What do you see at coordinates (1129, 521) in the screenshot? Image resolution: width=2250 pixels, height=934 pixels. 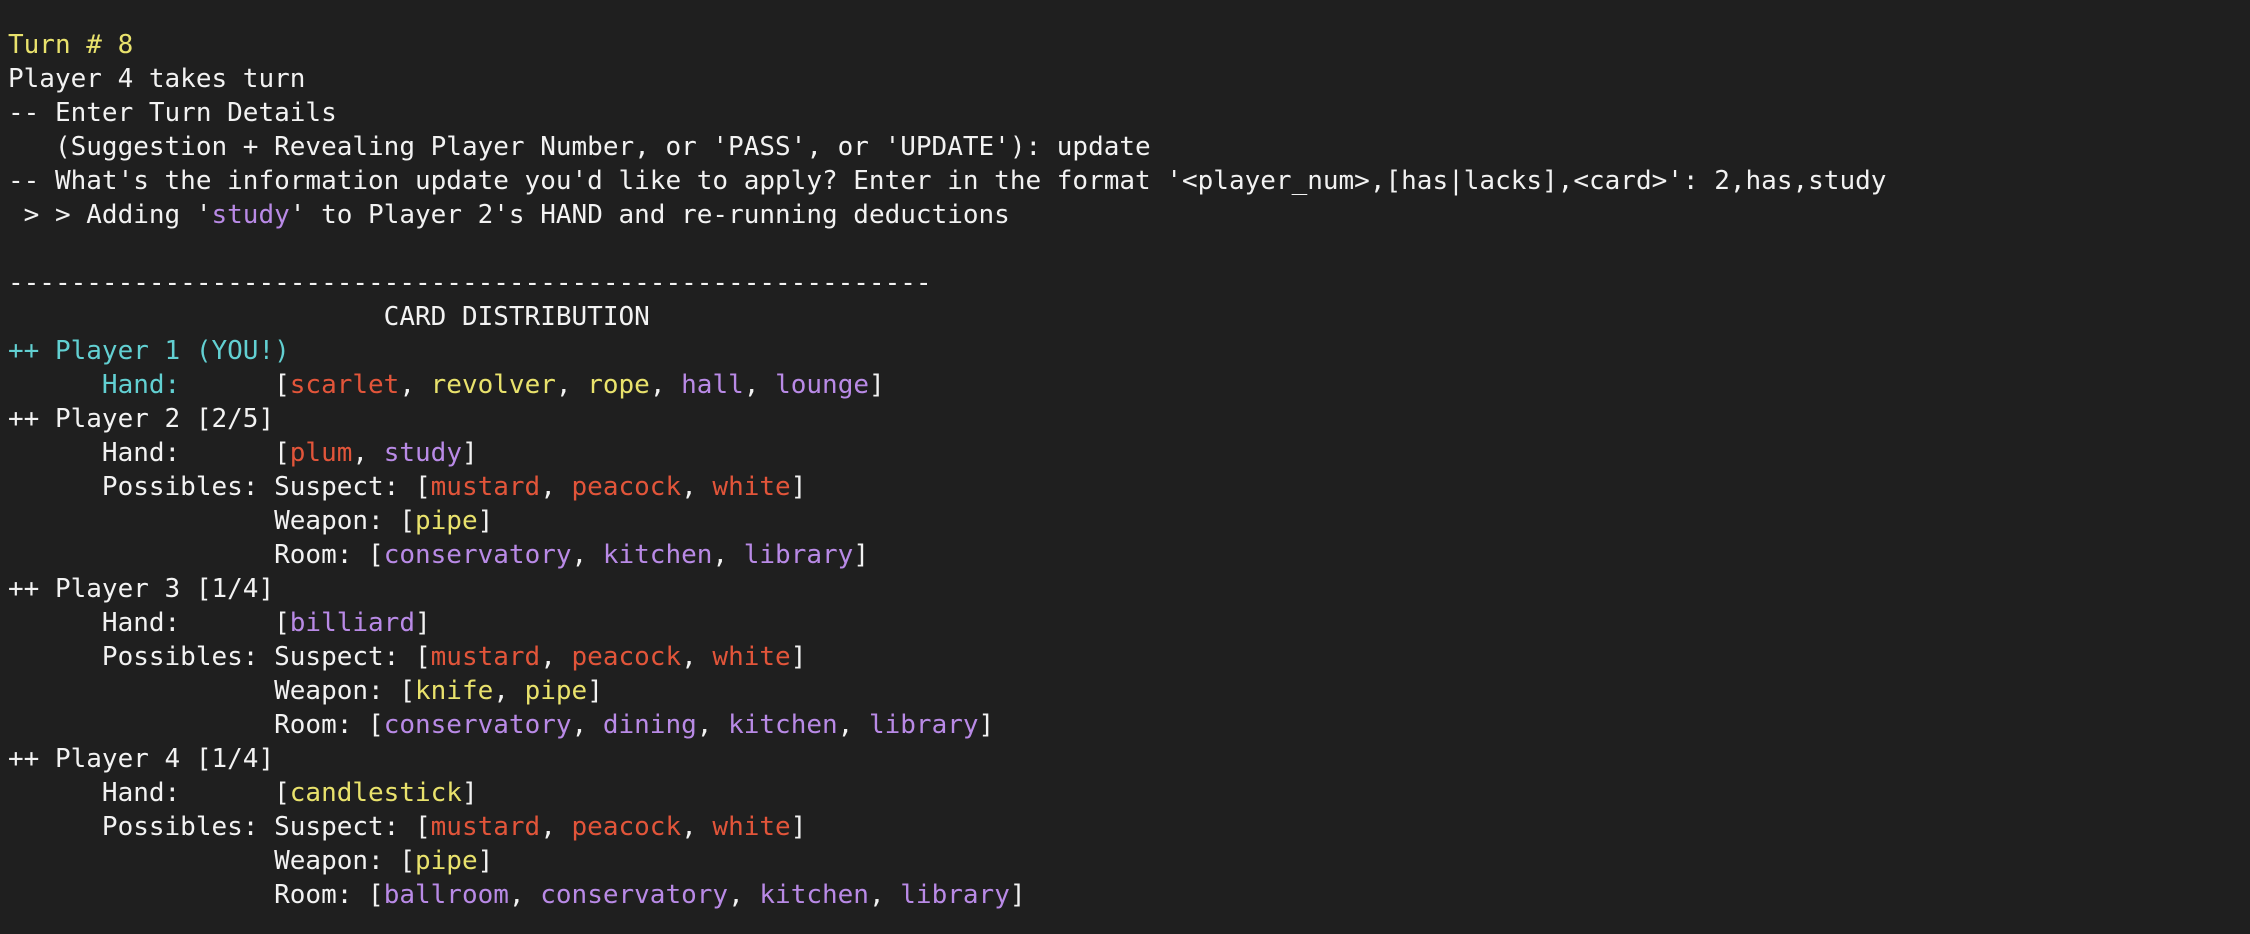 I see `player2-weapons: Weapon: [pipe]` at bounding box center [1129, 521].